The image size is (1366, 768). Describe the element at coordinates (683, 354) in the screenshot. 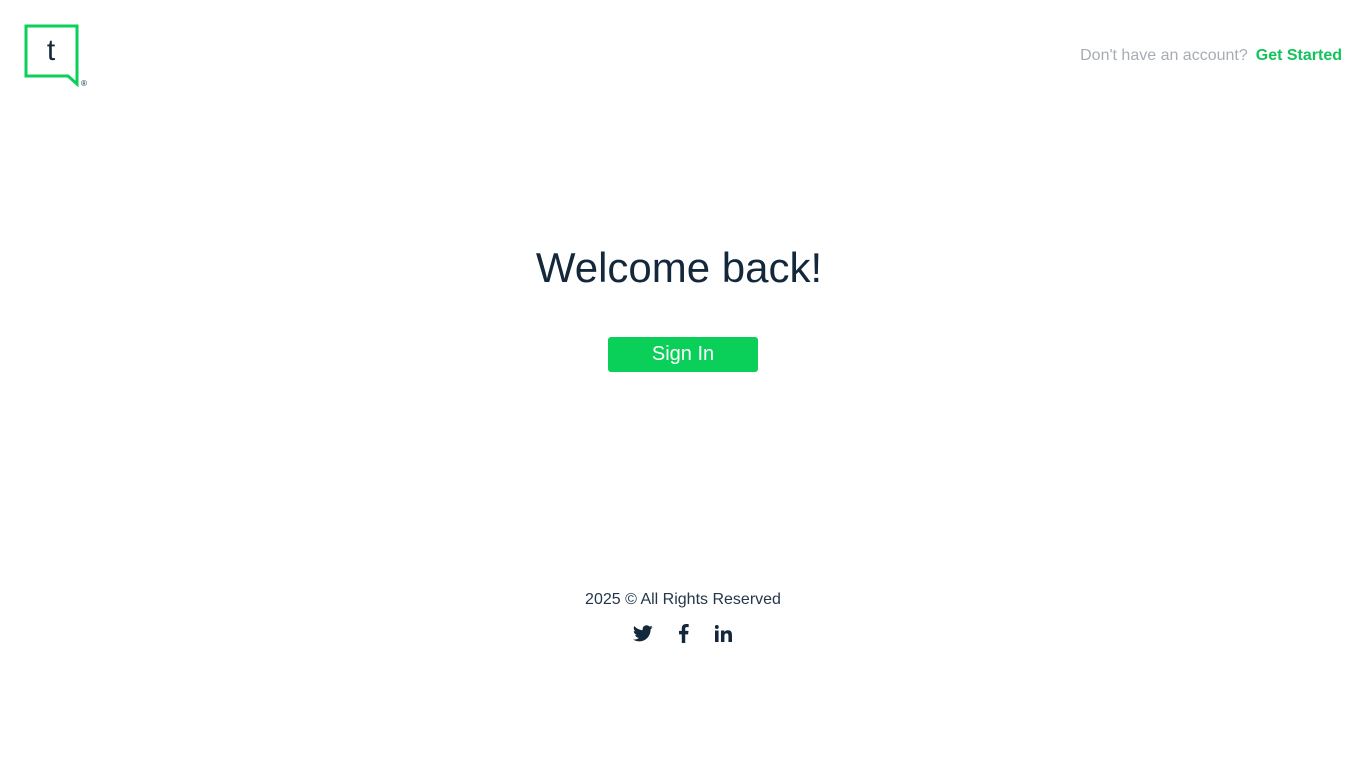

I see `sign-in-button: Sign In` at that location.